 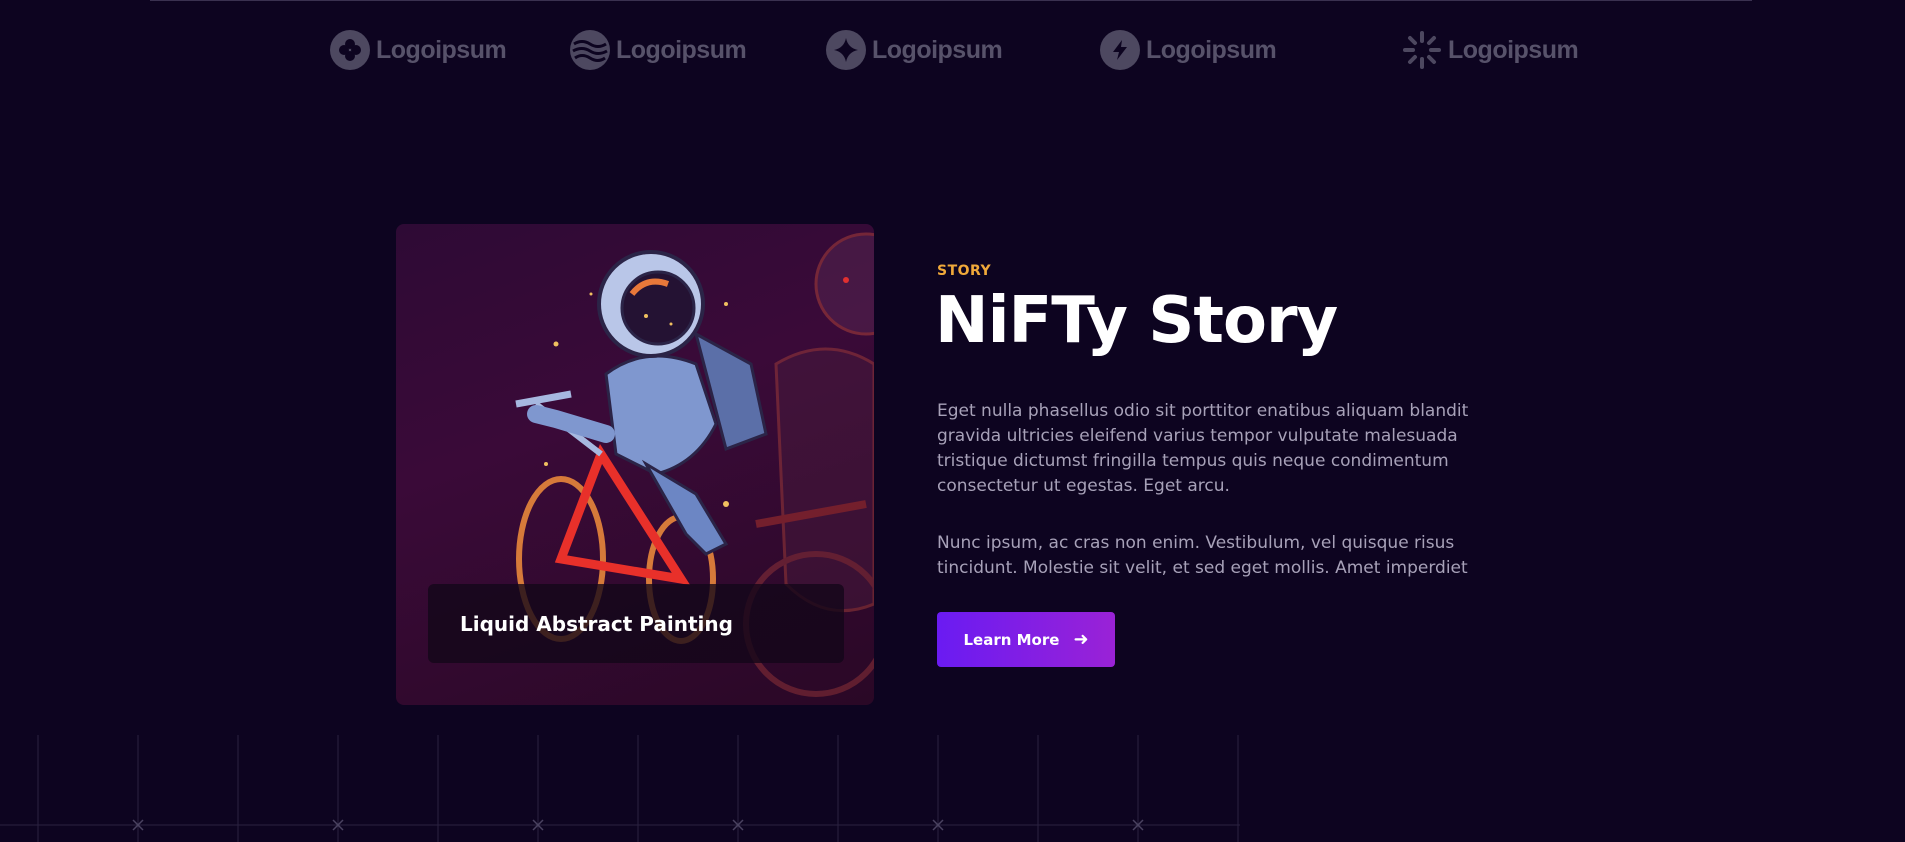 I want to click on partner-logo-2: Logoipsum, so click(x=658, y=50).